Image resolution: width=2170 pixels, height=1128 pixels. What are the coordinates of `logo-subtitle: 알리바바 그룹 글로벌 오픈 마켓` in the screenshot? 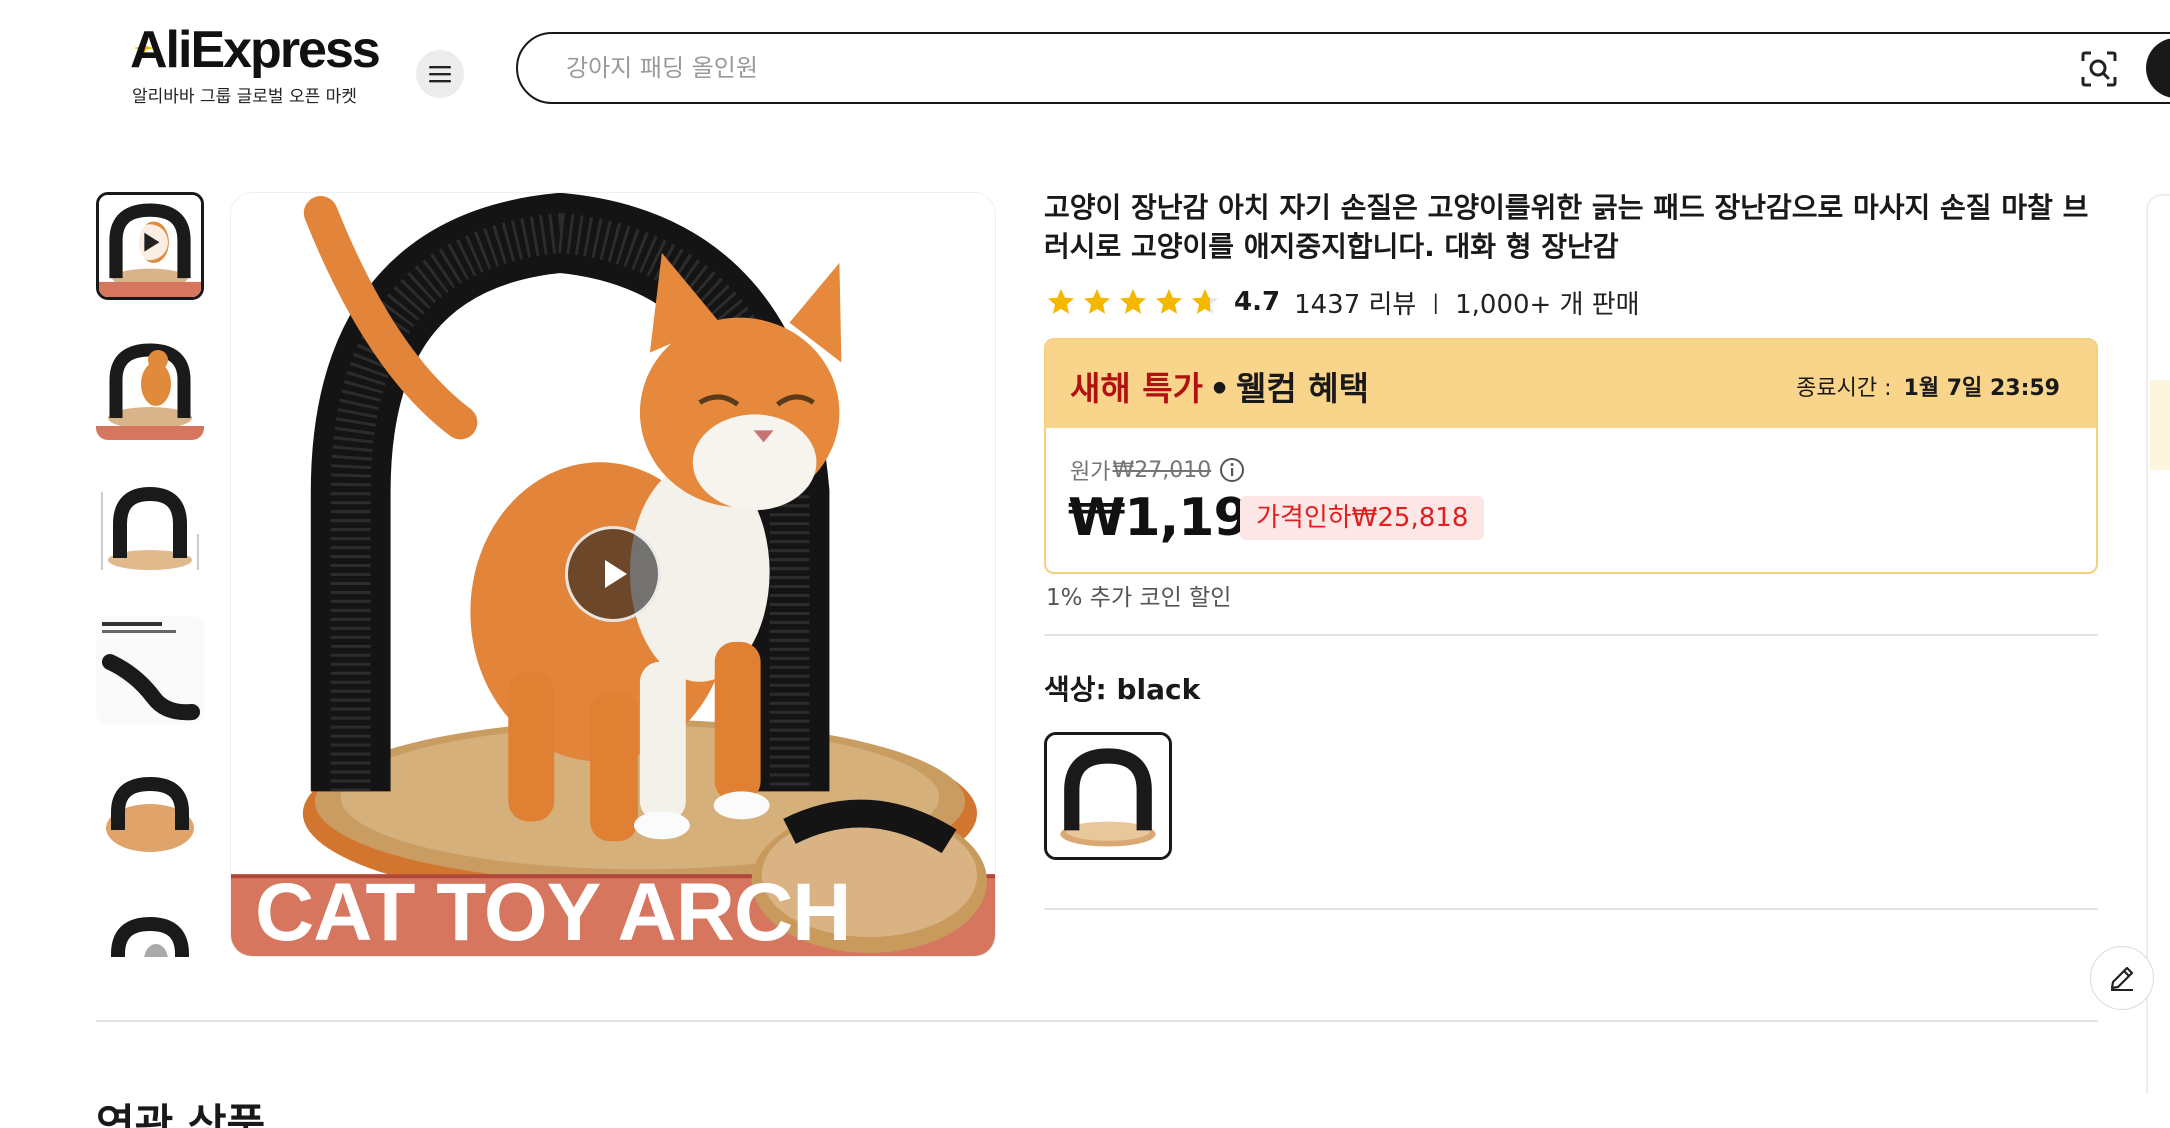 It's located at (244, 97).